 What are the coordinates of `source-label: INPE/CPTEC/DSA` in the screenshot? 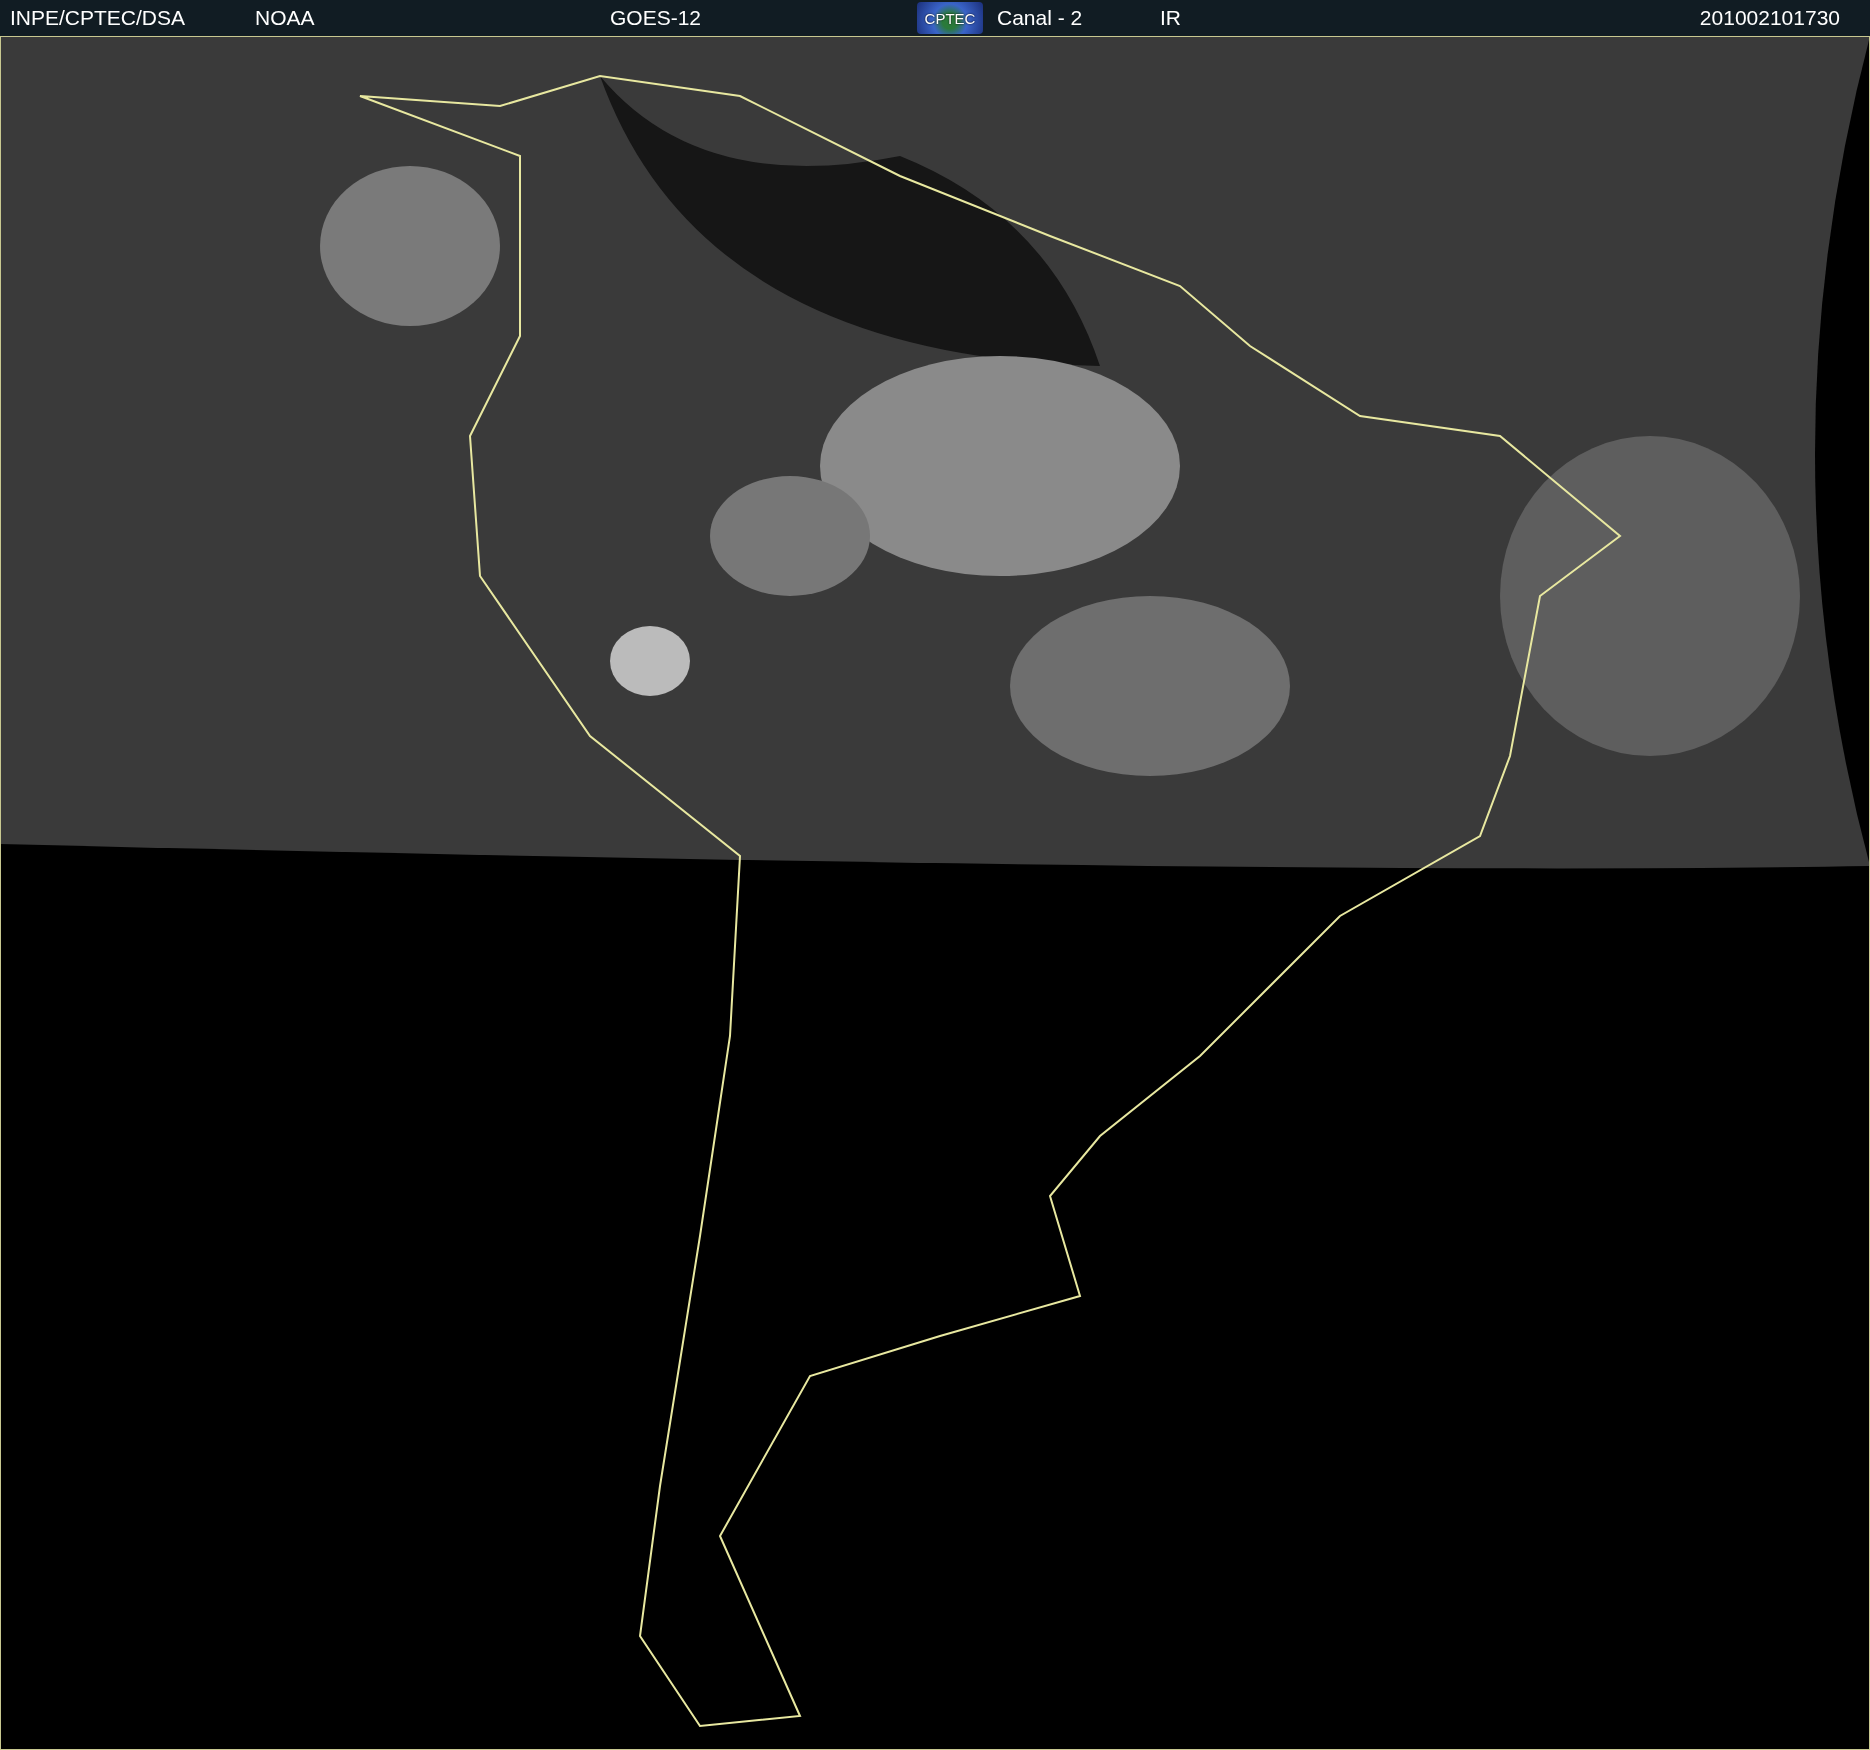 It's located at (98, 18).